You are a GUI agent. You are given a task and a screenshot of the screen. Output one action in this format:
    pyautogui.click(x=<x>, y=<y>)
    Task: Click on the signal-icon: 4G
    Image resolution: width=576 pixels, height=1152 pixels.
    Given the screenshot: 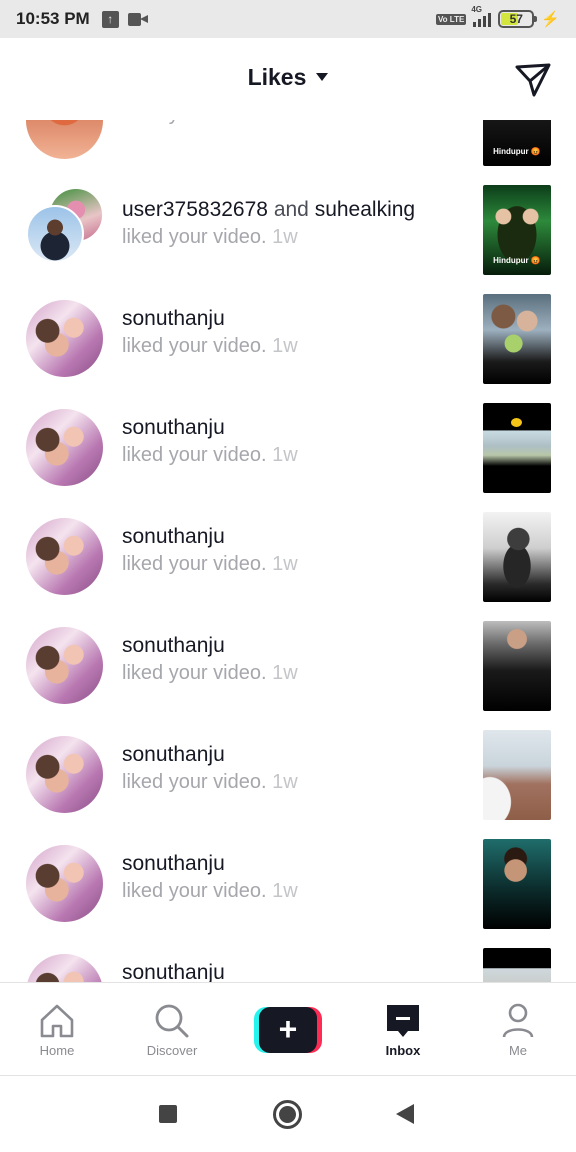 What is the action you would take?
    pyautogui.click(x=481, y=16)
    